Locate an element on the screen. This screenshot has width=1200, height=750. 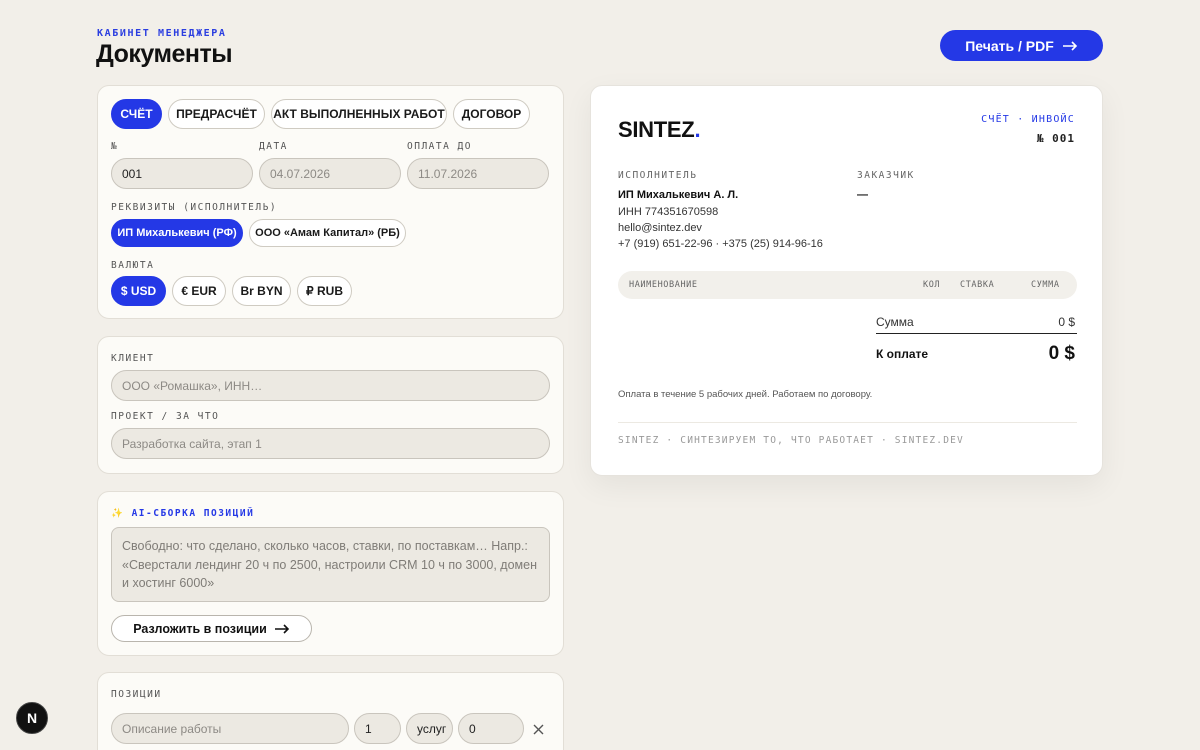
print-pdf-button: Печать / PDF is located at coordinates (1021, 45).